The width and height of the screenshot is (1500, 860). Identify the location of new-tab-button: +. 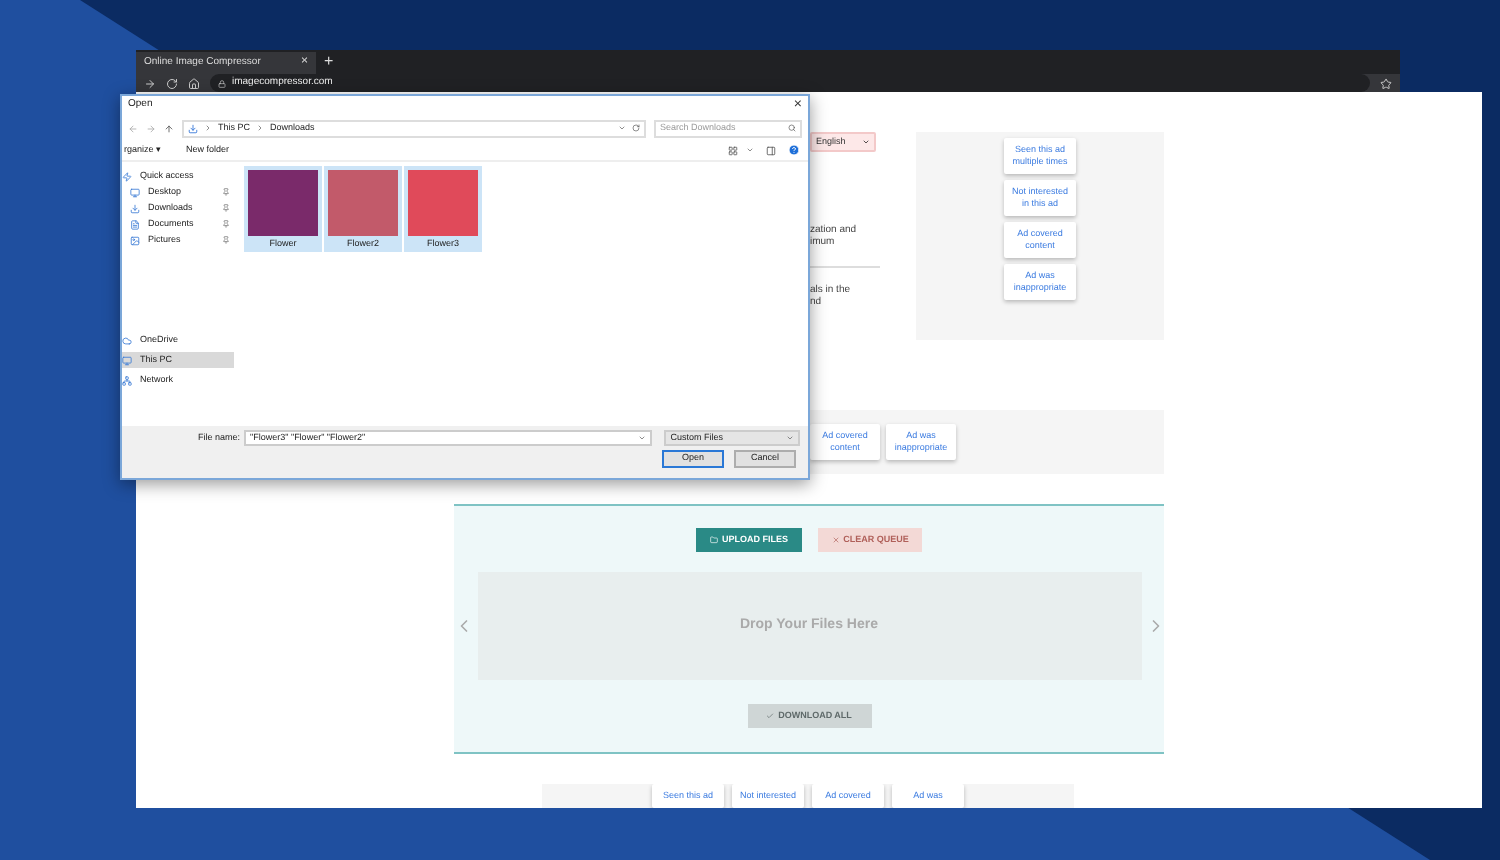
(329, 62).